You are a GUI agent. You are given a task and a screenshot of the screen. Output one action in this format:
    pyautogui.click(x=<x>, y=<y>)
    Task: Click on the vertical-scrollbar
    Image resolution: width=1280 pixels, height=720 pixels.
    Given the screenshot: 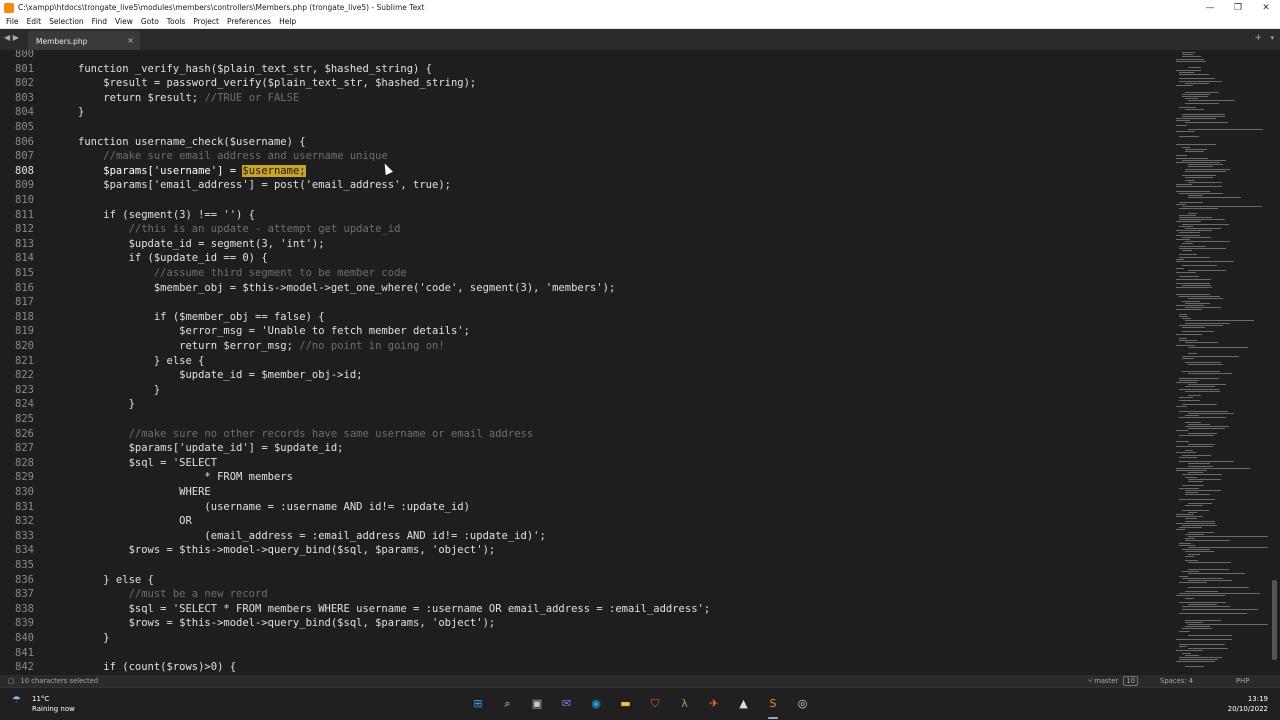 What is the action you would take?
    pyautogui.click(x=1274, y=620)
    